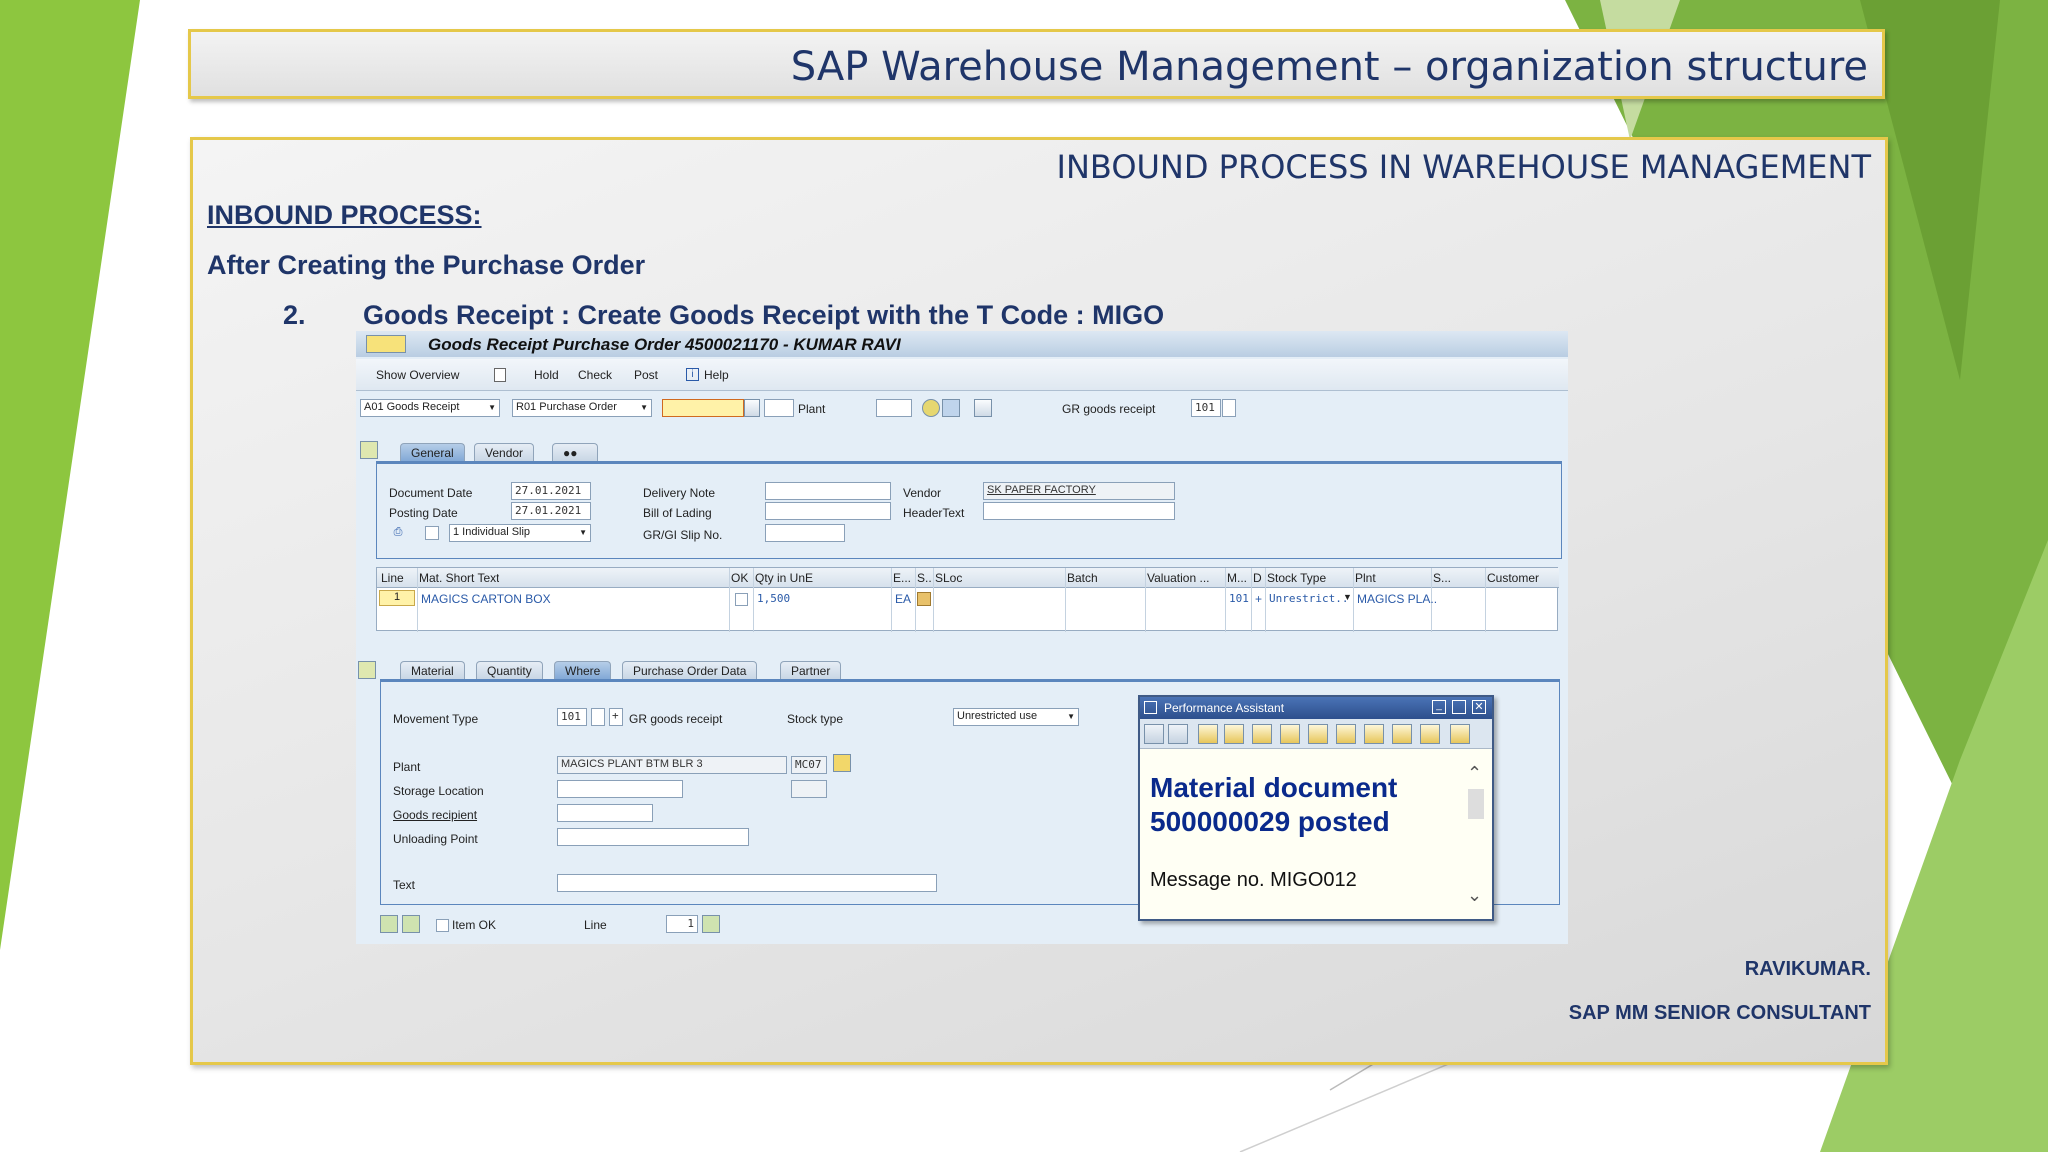  I want to click on hold-button: Hold, so click(546, 375).